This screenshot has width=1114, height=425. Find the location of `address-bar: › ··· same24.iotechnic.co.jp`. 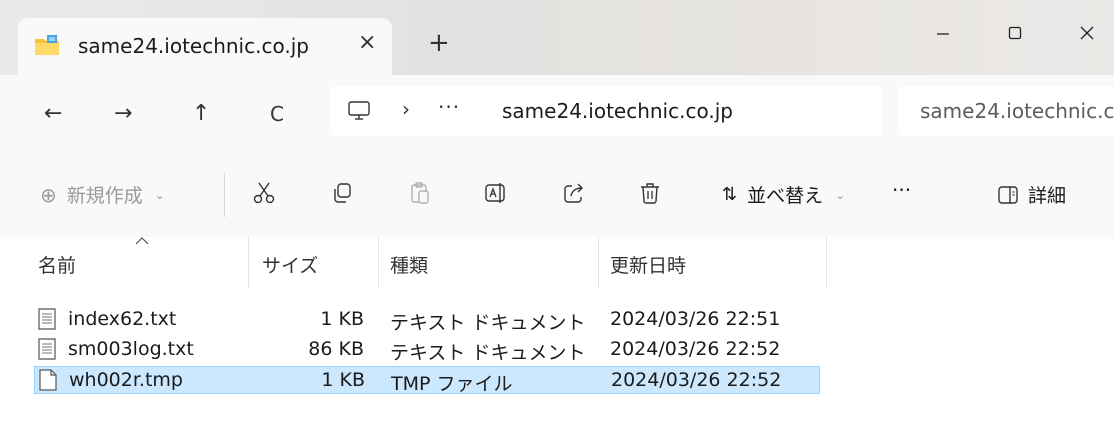

address-bar: › ··· same24.iotechnic.co.jp is located at coordinates (606, 111).